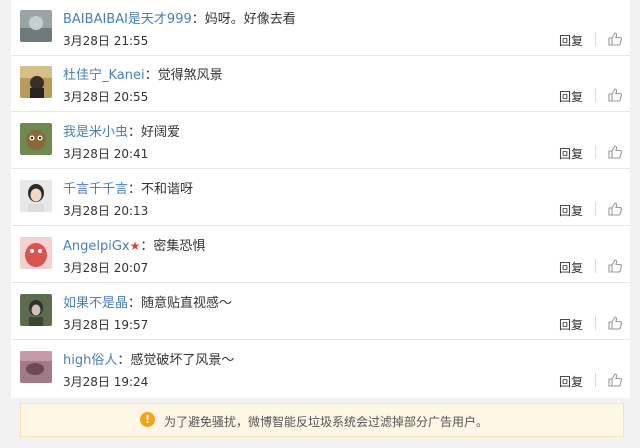 Image resolution: width=640 pixels, height=448 pixels. I want to click on comment-username: AngelpiGx, so click(96, 246).